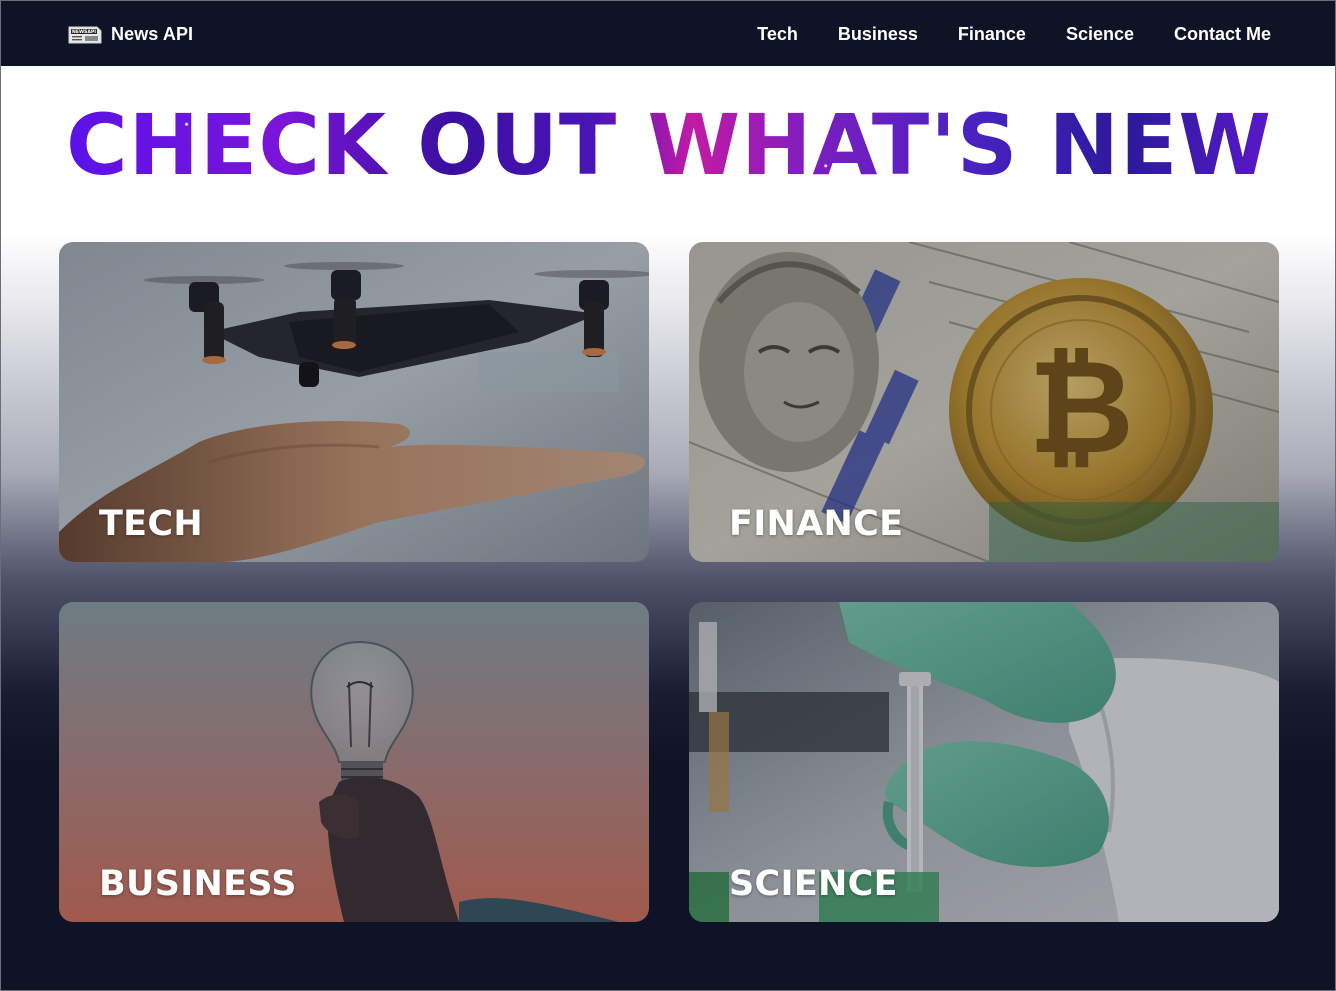  I want to click on brand-name: News API, so click(152, 33).